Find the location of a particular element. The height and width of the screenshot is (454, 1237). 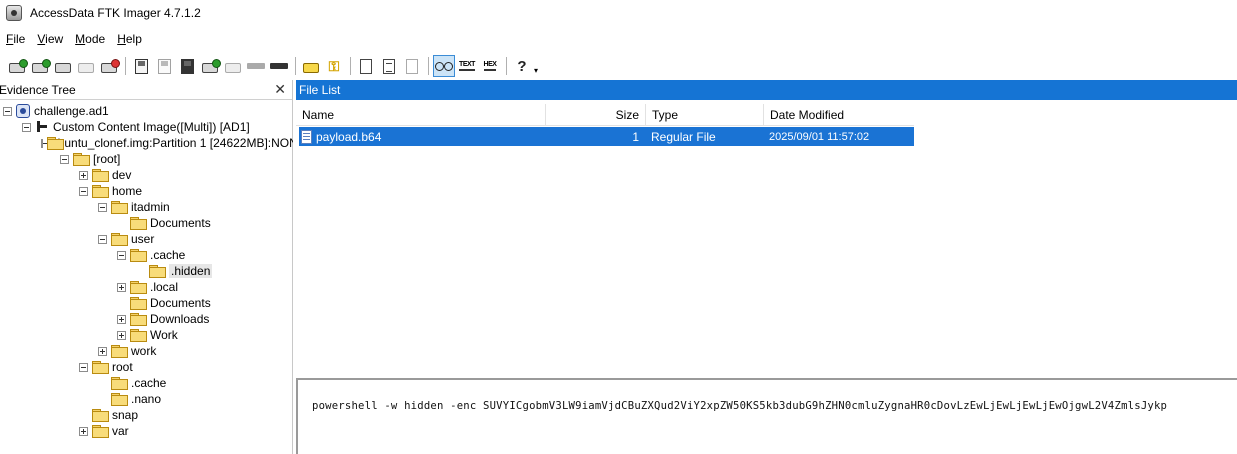

tree-node-downloads: Downloads is located at coordinates (163, 319).